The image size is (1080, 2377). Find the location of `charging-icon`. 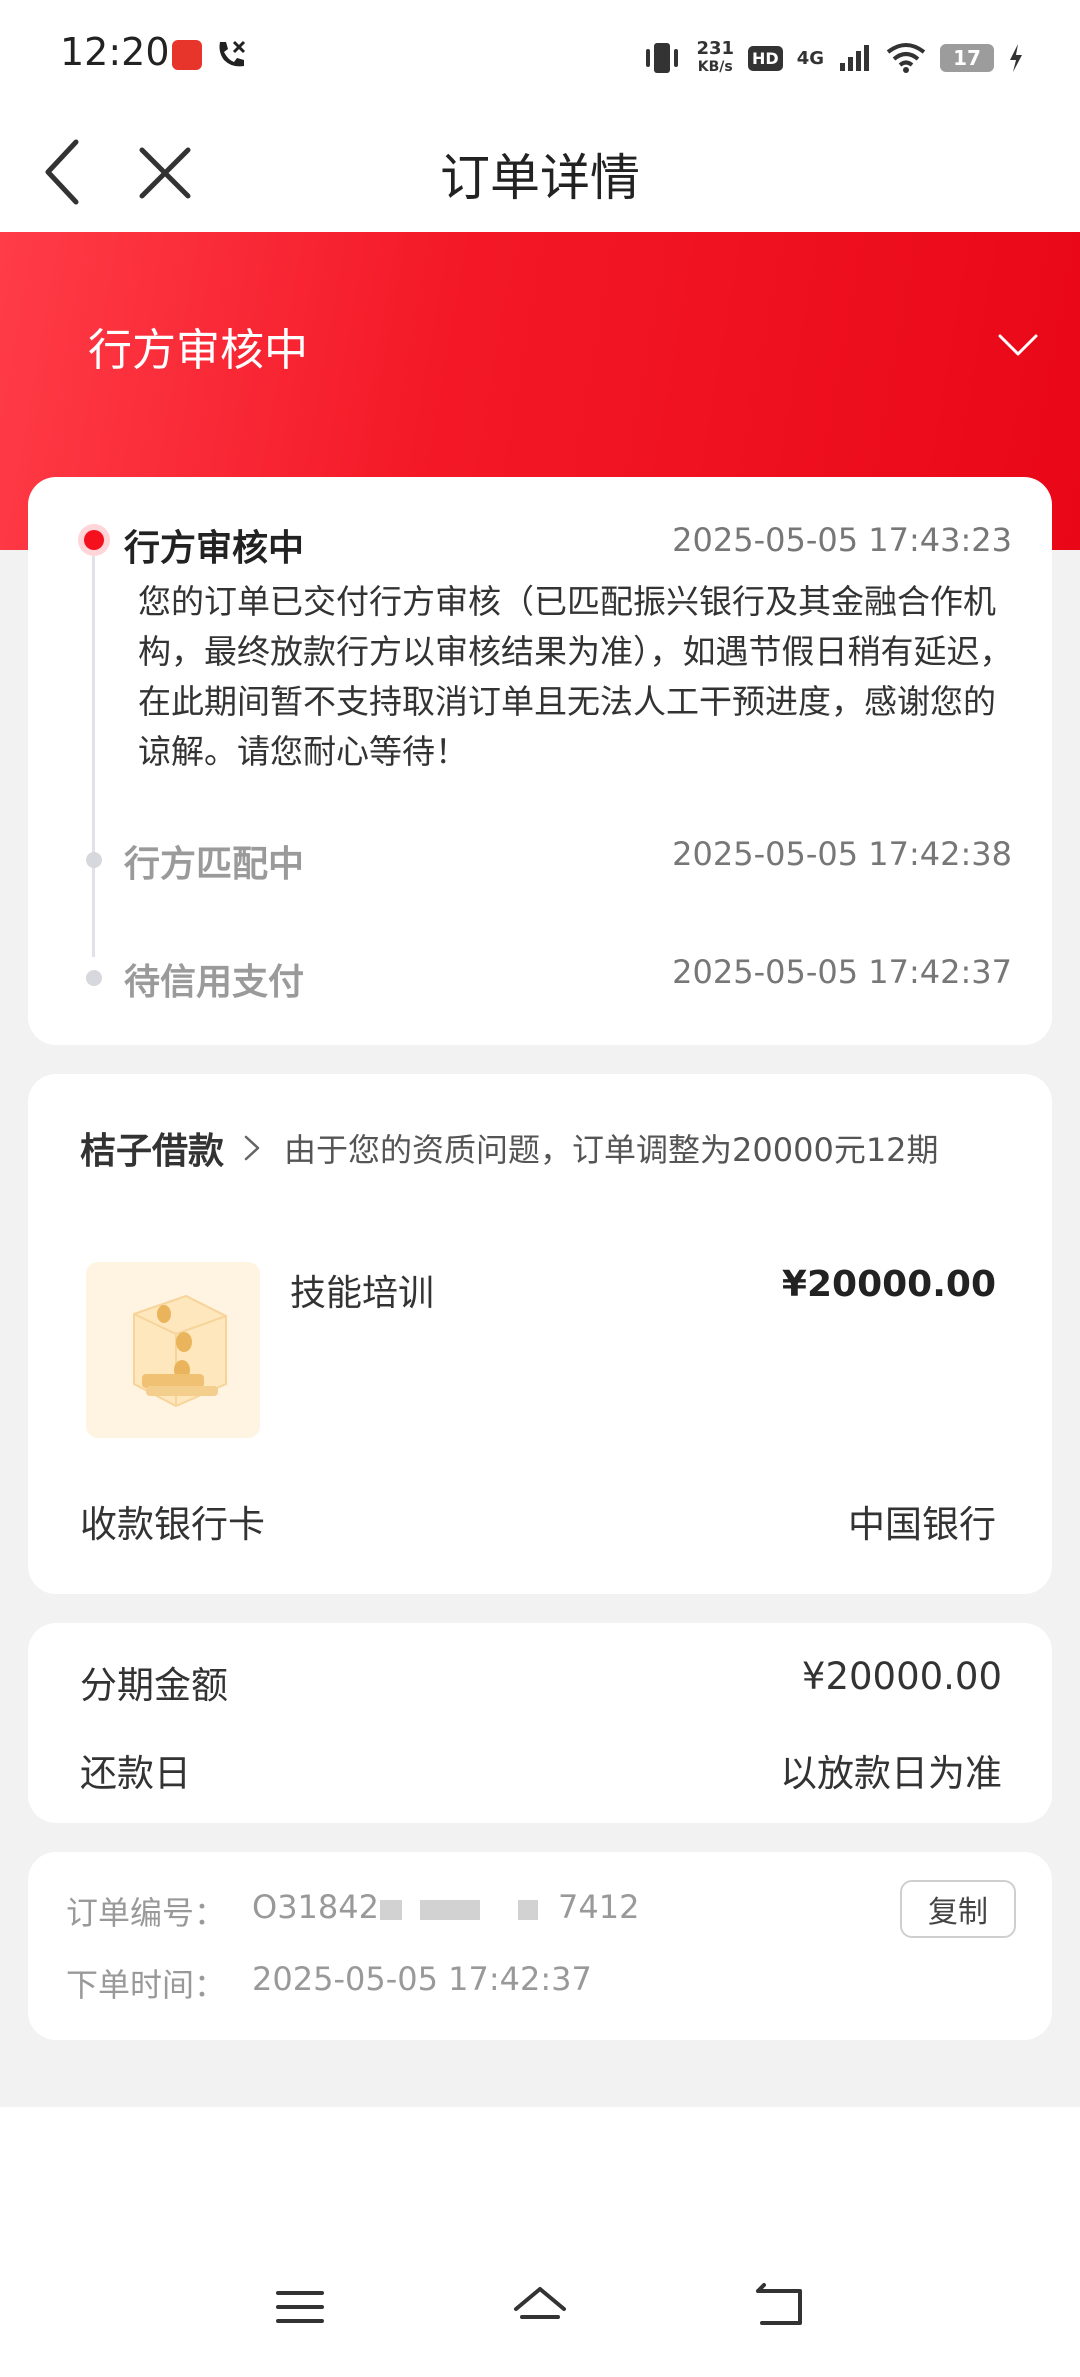

charging-icon is located at coordinates (1016, 58).